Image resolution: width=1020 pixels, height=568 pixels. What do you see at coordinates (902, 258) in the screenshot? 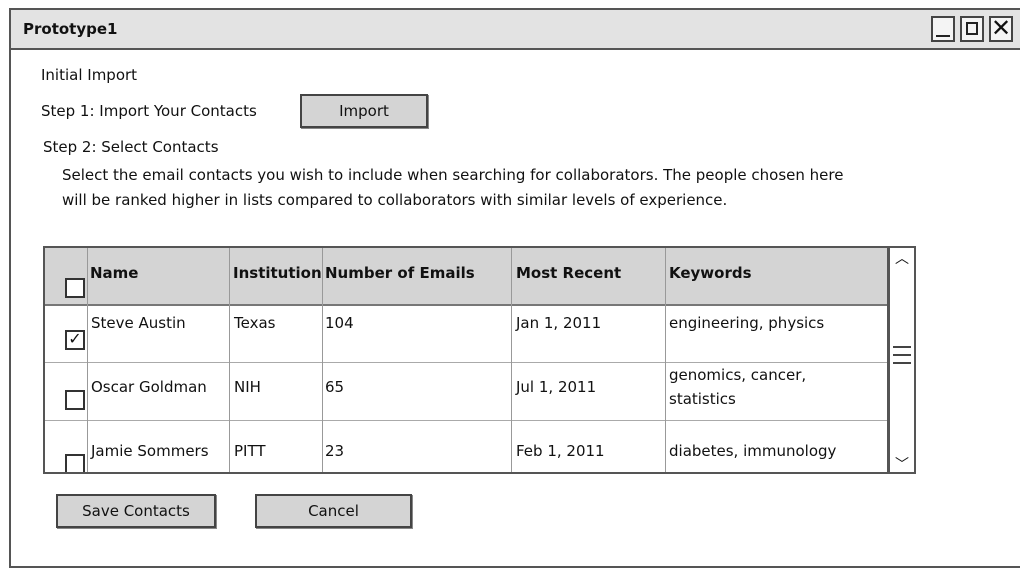
I see `scroll-up-icon: ︿` at bounding box center [902, 258].